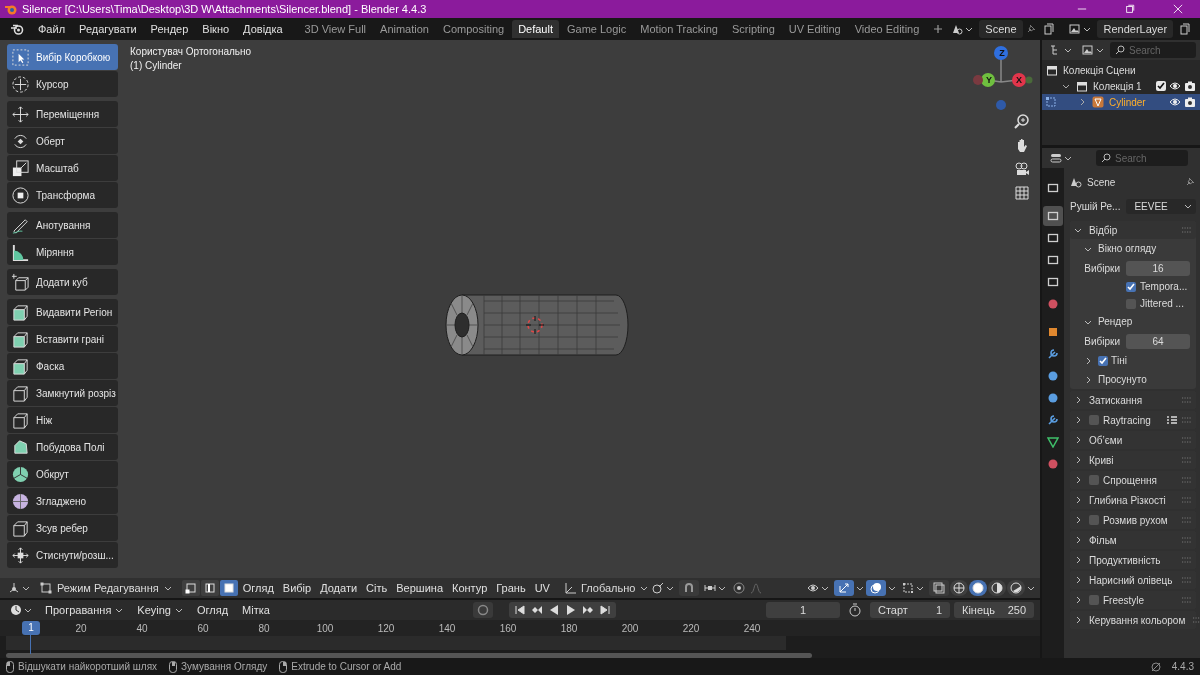  Describe the element at coordinates (474, 29) in the screenshot. I see `workspace-tab: Compositing` at that location.